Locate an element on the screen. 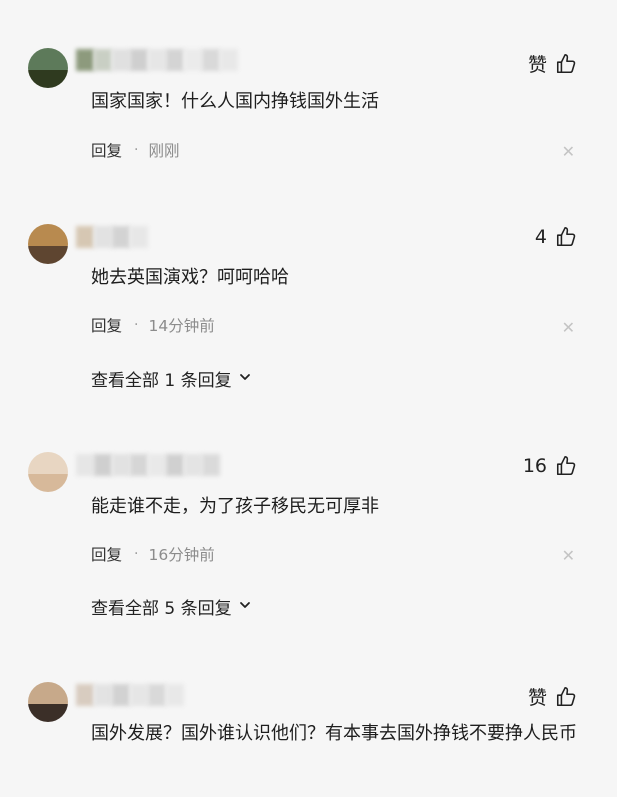 The width and height of the screenshot is (617, 797). like-count: 16 is located at coordinates (534, 466).